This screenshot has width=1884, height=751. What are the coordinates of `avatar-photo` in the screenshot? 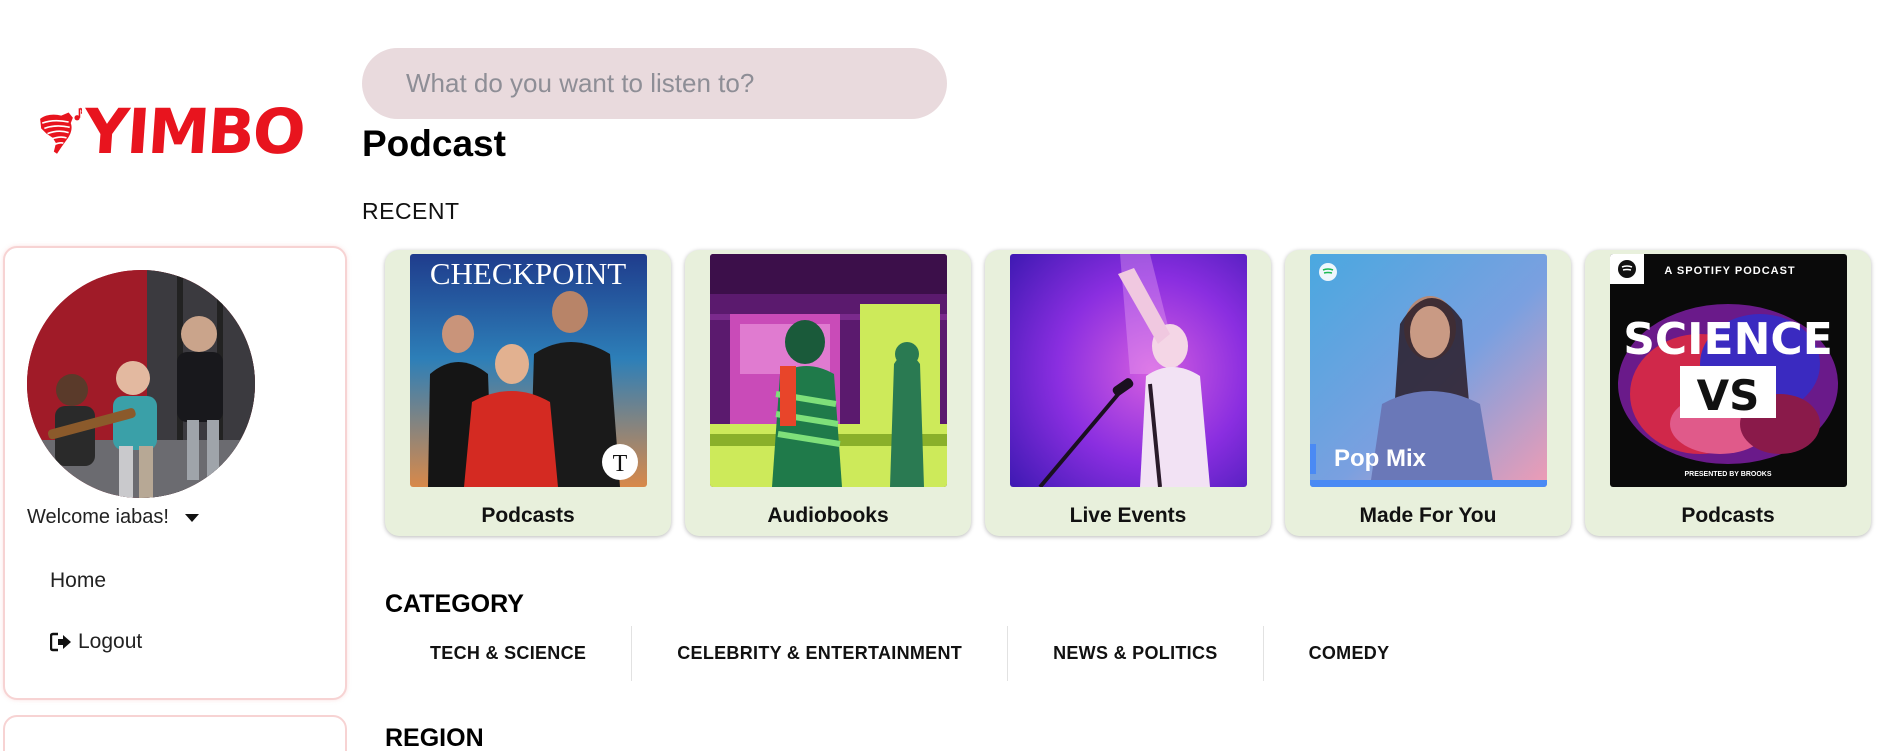 It's located at (141, 384).